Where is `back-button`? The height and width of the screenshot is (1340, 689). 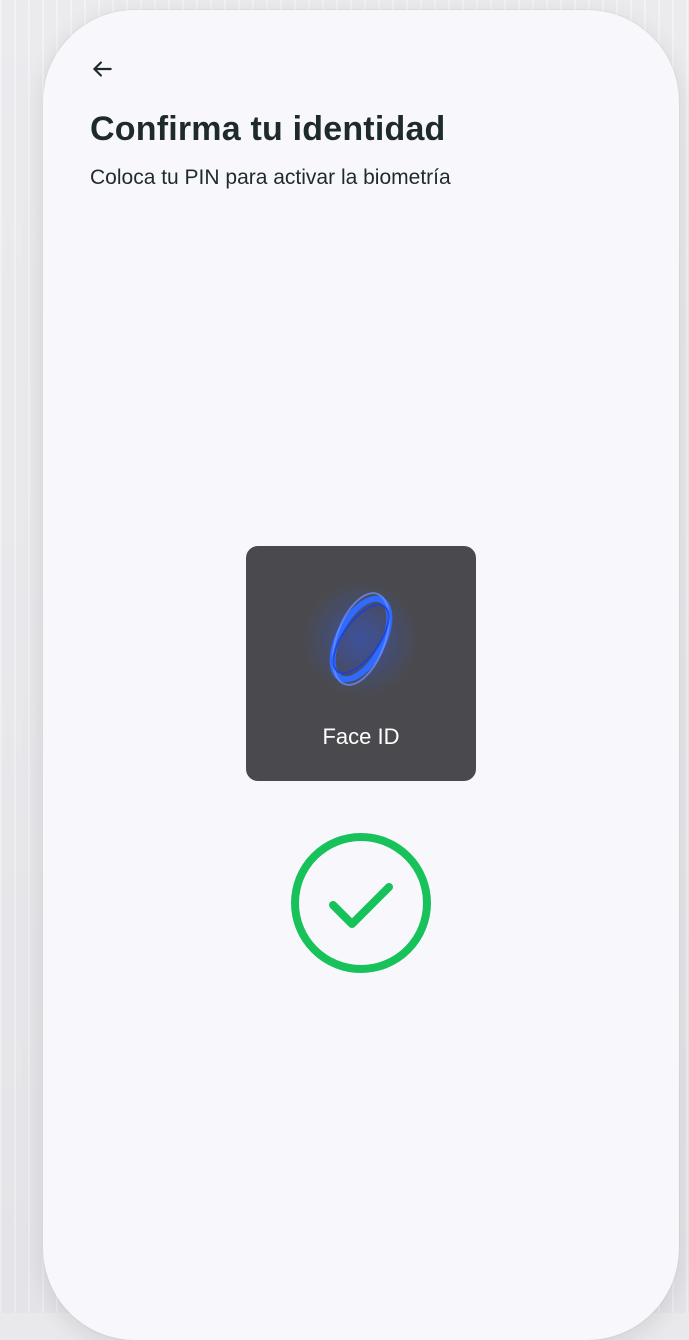
back-button is located at coordinates (102, 69).